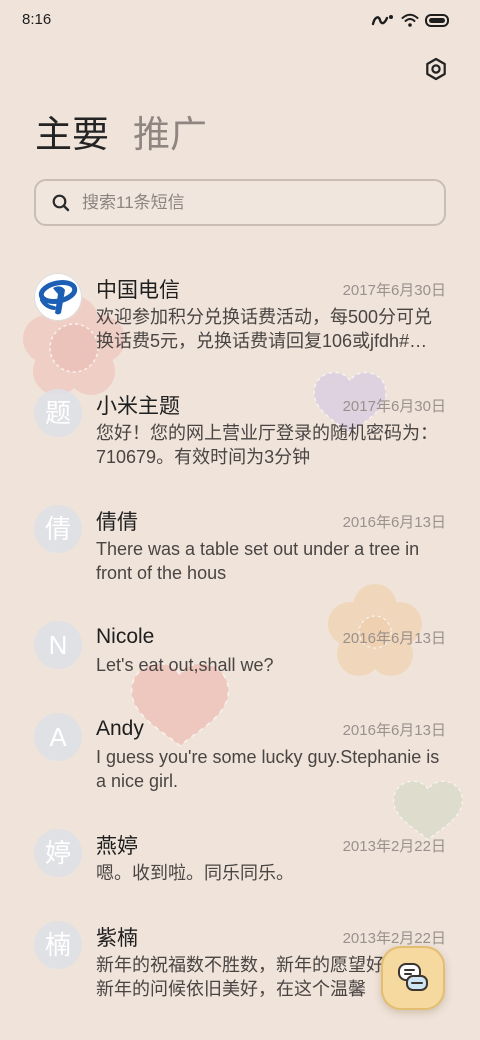 The image size is (480, 1040). I want to click on contact-name: 小米主题, so click(138, 406).